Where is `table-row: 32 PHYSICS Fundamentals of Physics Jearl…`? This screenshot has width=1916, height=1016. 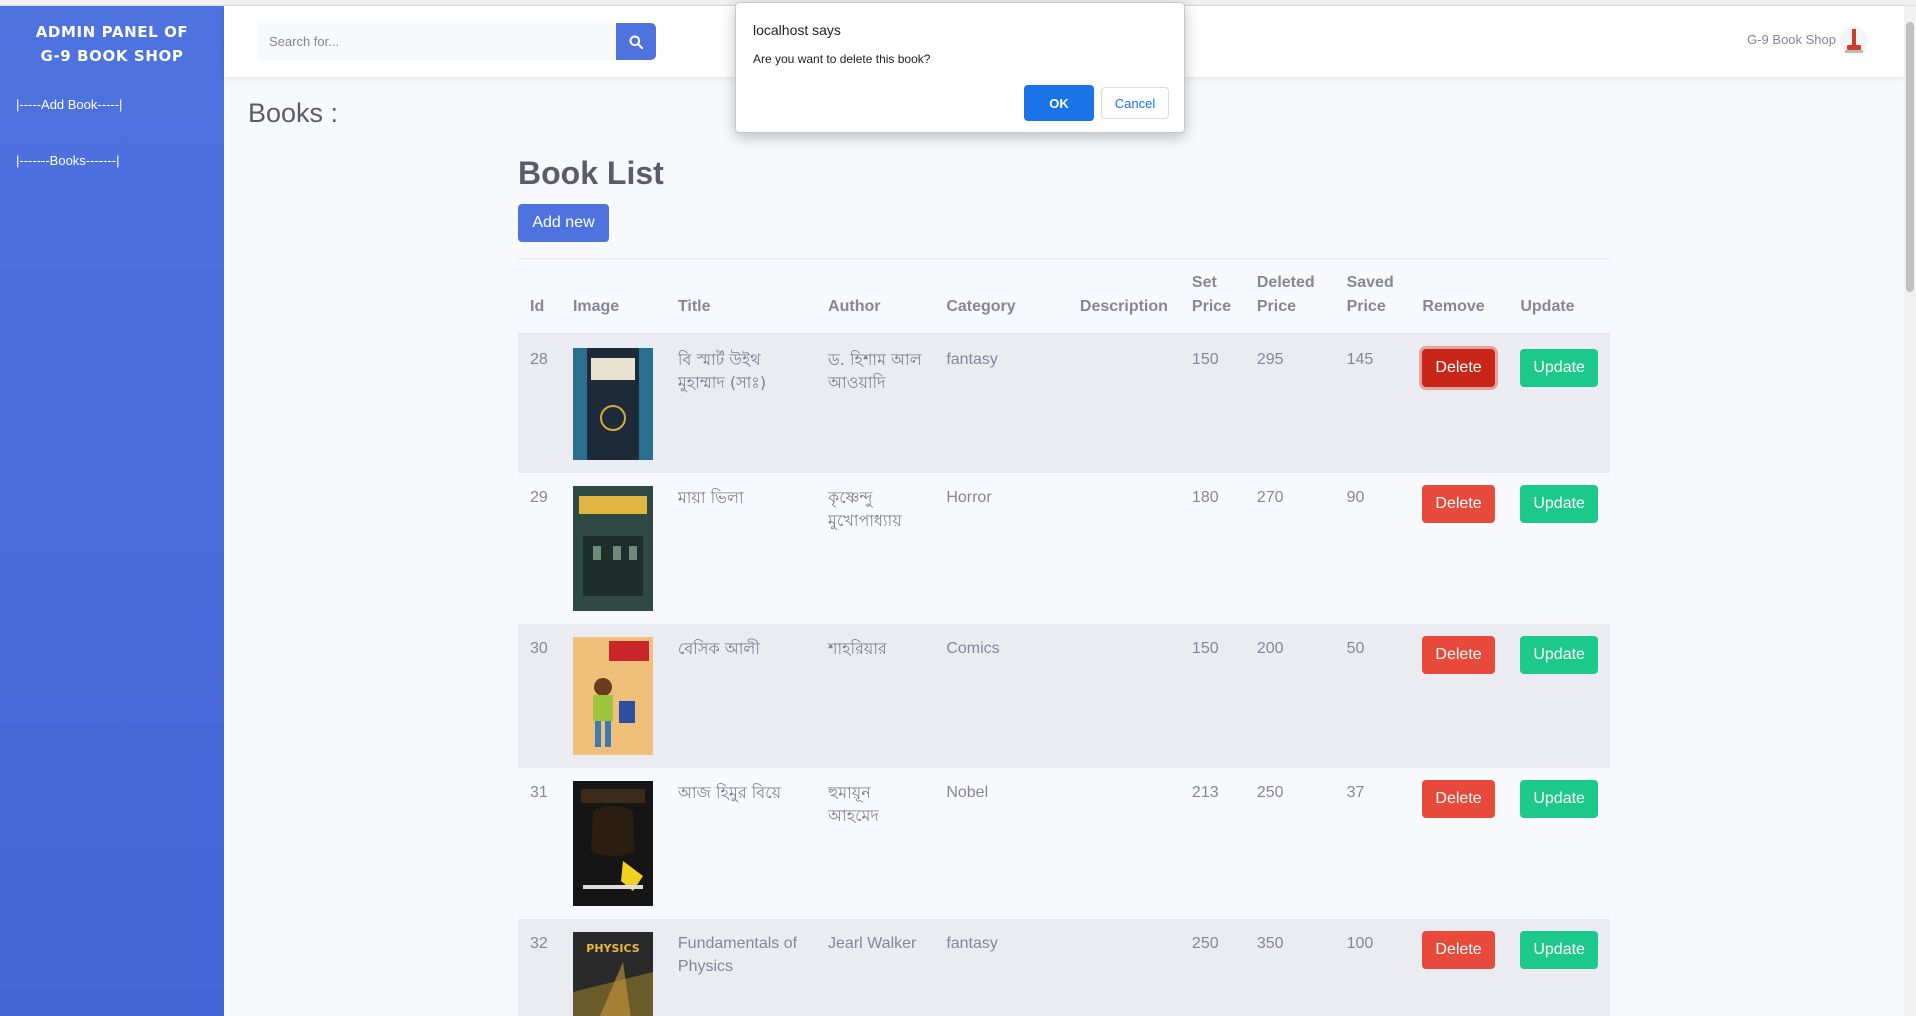
table-row: 32 PHYSICS Fundamentals of Physics Jearl… is located at coordinates (1064, 967).